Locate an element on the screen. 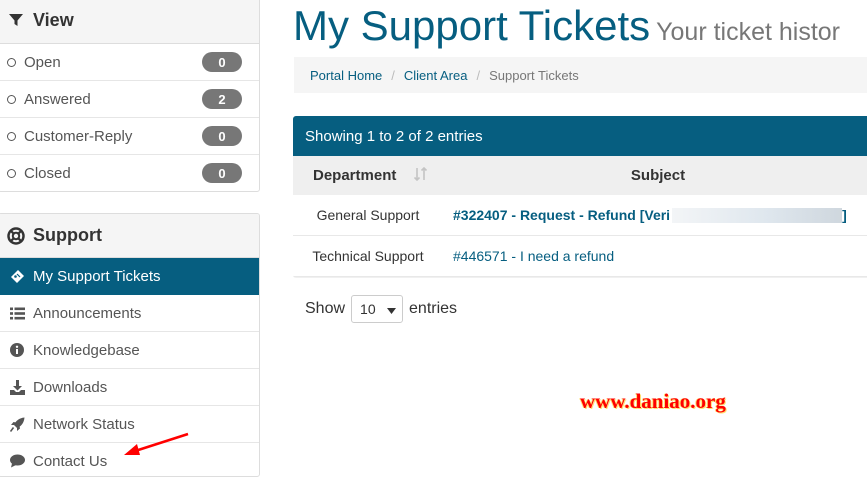 This screenshot has width=867, height=477. support-panel-heading: Support is located at coordinates (129, 236).